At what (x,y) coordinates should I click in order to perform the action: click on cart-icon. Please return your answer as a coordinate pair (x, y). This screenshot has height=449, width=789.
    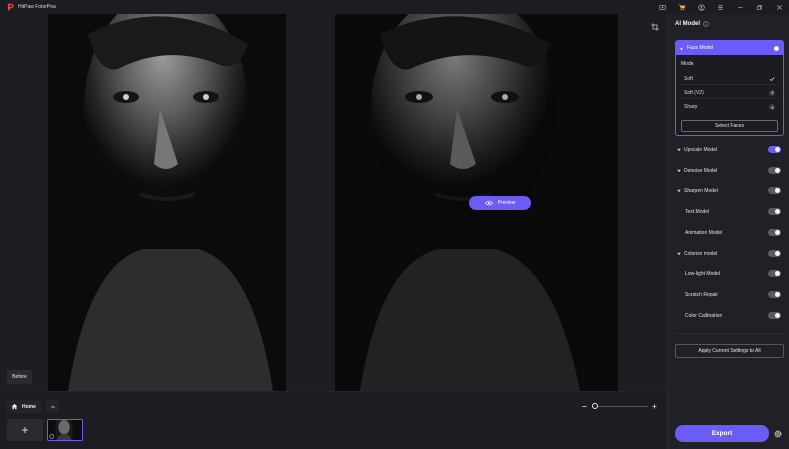
    Looking at the image, I should click on (682, 7).